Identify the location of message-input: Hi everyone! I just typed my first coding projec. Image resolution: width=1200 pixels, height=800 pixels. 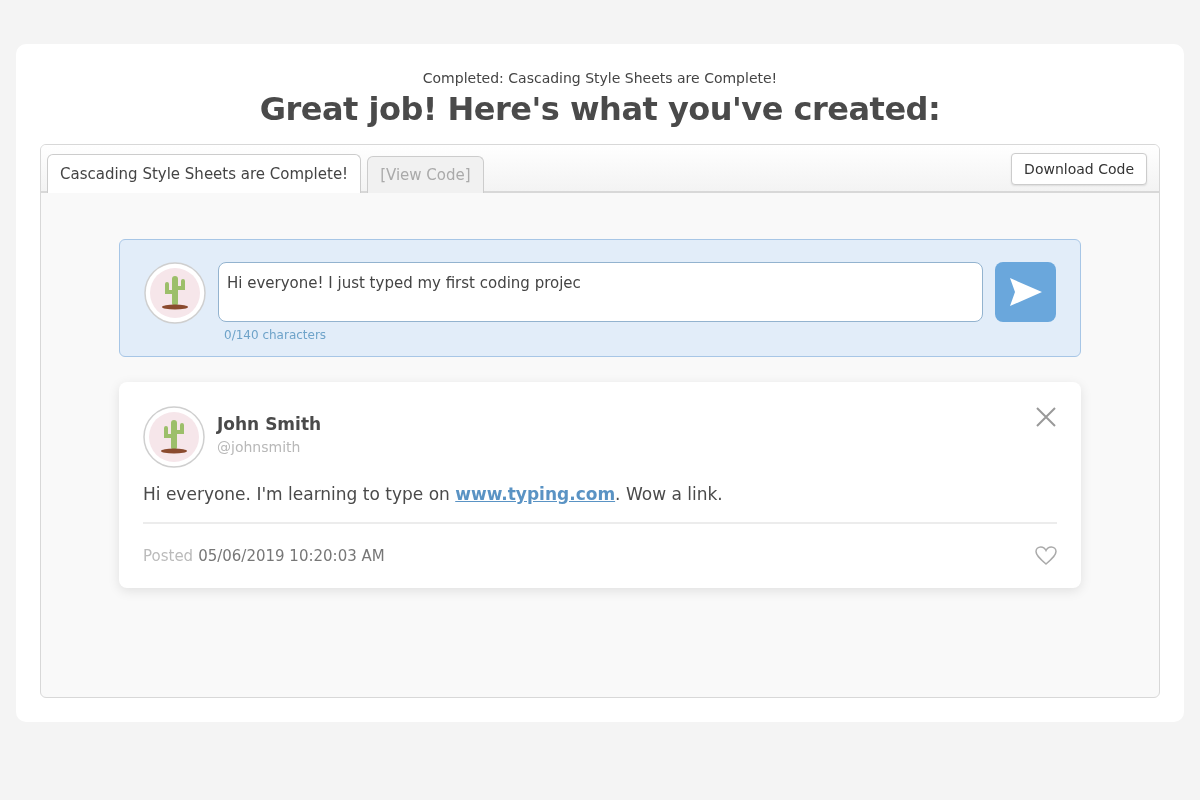
(600, 292).